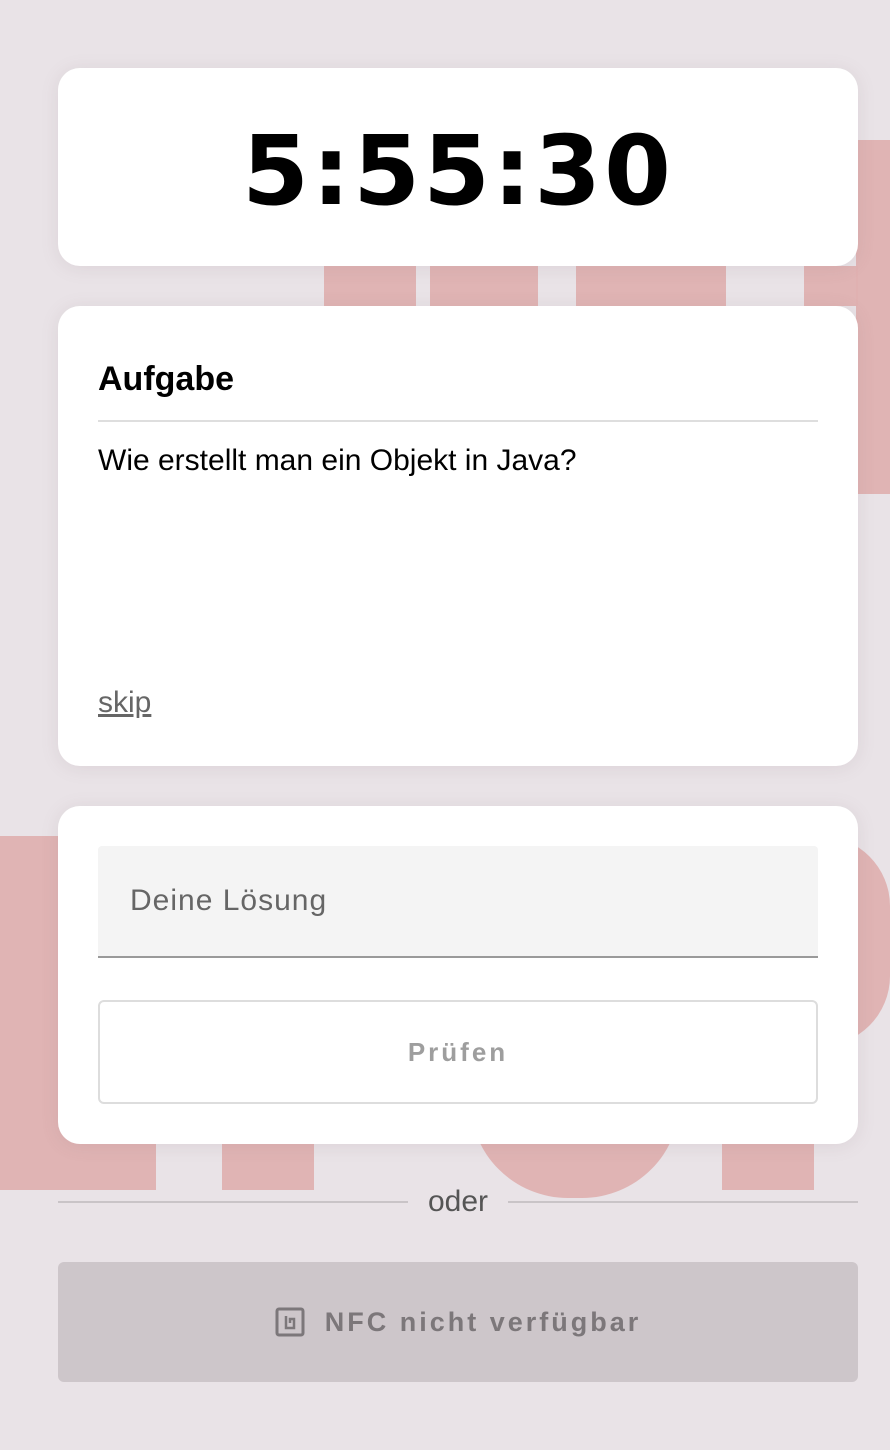 This screenshot has height=1450, width=890. What do you see at coordinates (233, 1202) in the screenshot?
I see `divider-line-left` at bounding box center [233, 1202].